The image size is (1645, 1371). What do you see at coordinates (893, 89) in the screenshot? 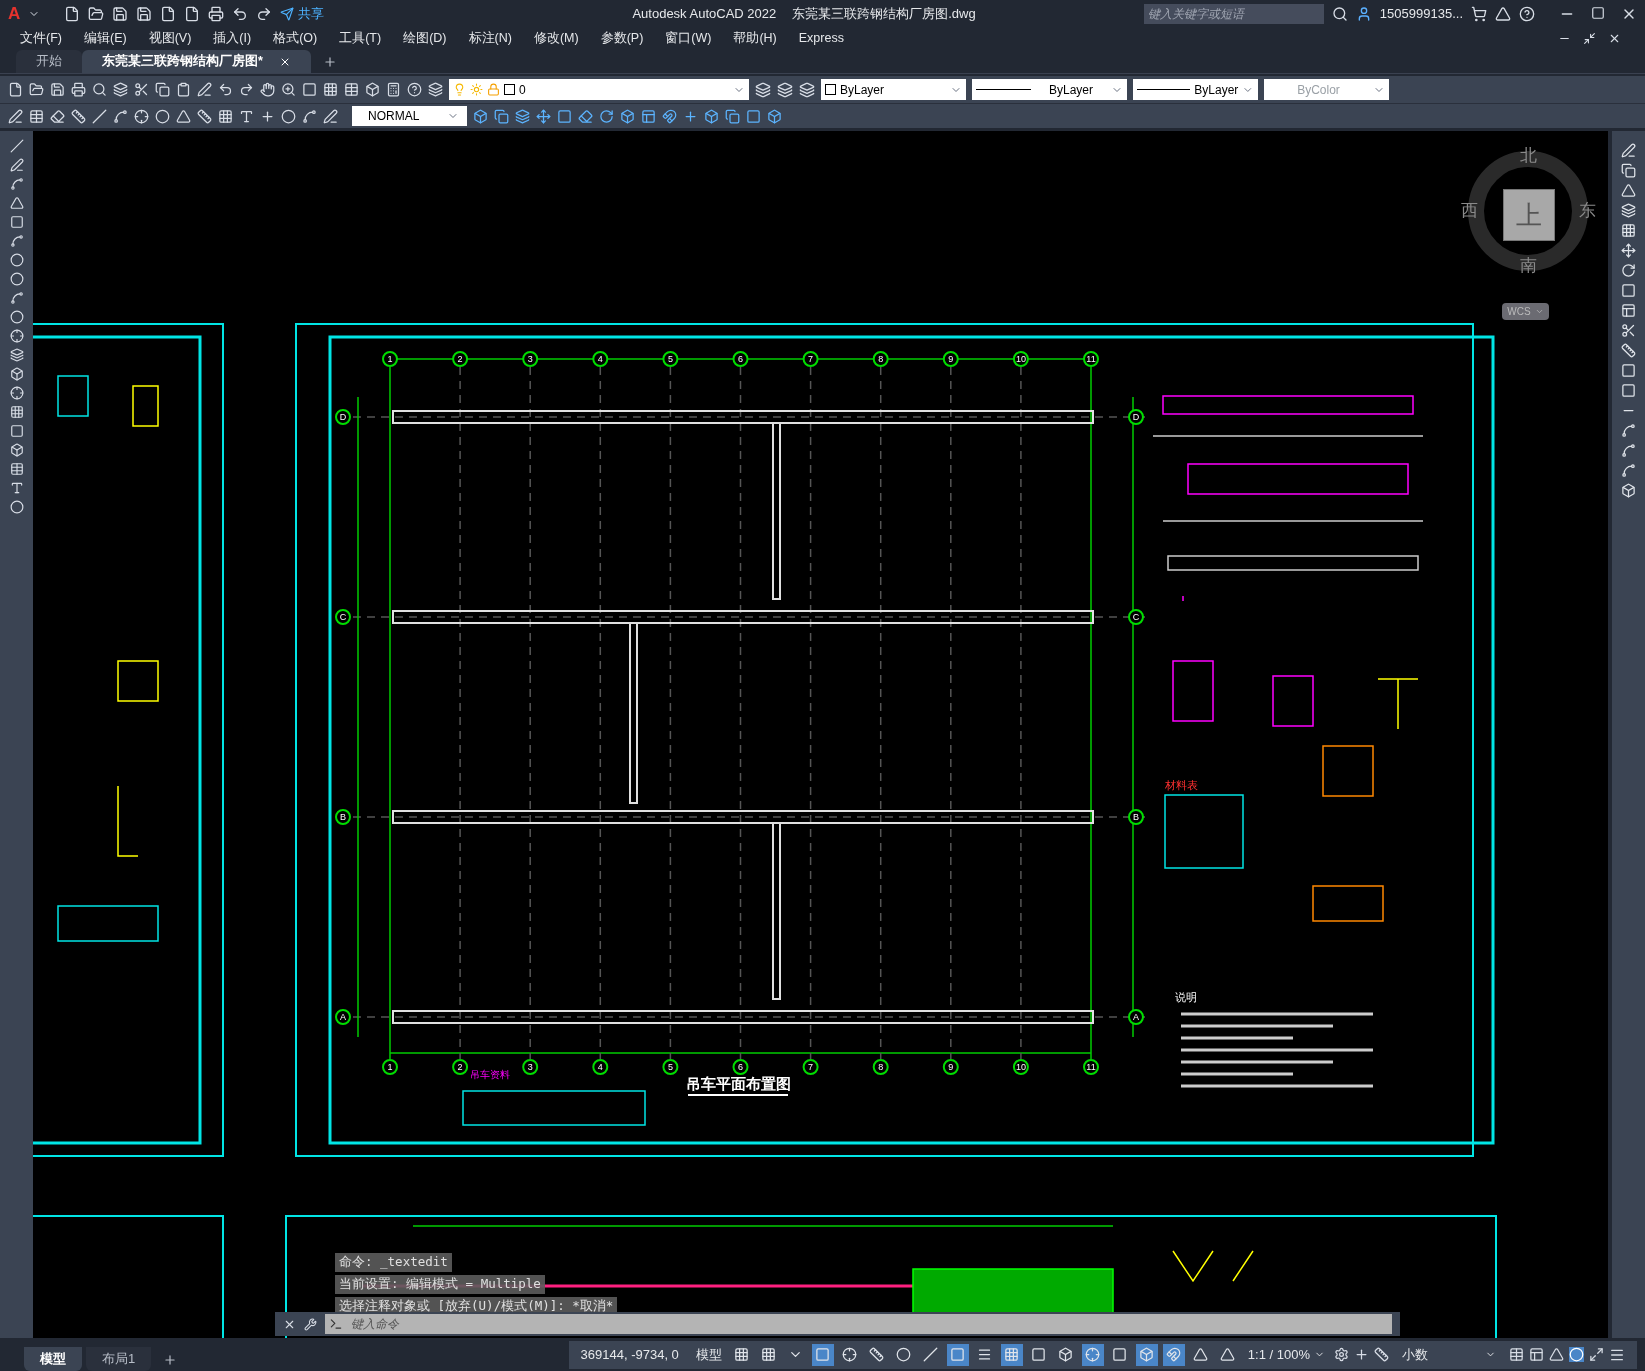
I see `color-dropdown: ByLayer` at bounding box center [893, 89].